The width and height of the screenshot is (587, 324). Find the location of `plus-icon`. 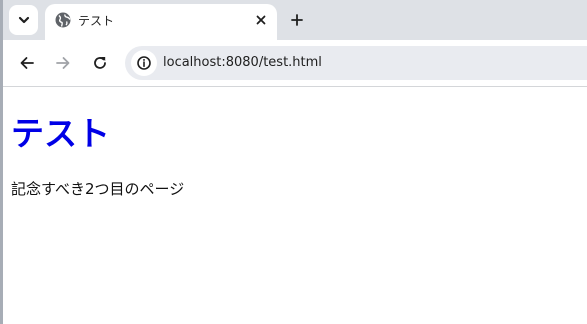

plus-icon is located at coordinates (297, 20).